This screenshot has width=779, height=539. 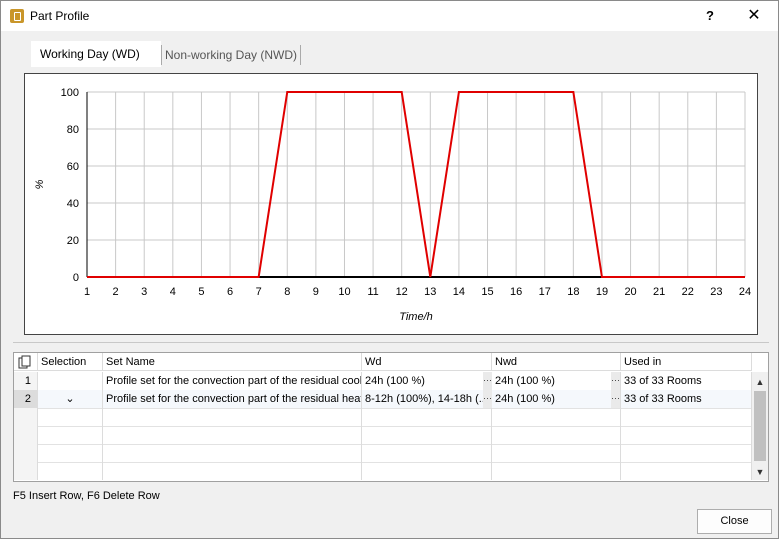 I want to click on y-tick-label: 40, so click(x=73, y=204).